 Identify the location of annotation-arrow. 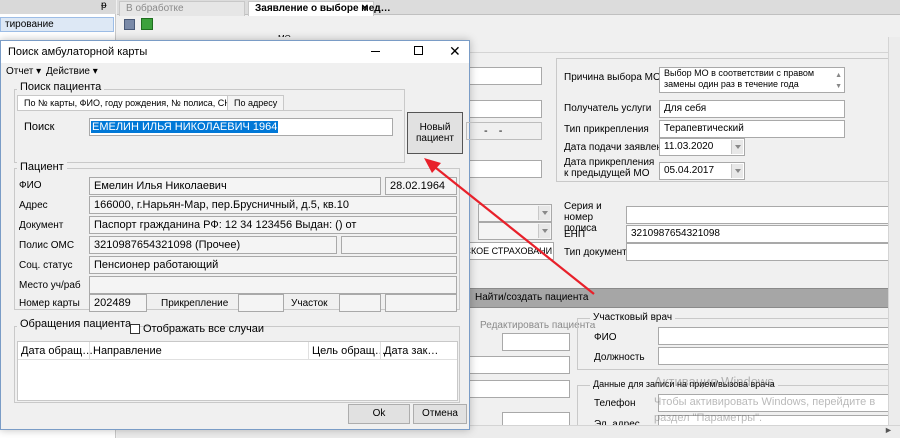
(509, 226).